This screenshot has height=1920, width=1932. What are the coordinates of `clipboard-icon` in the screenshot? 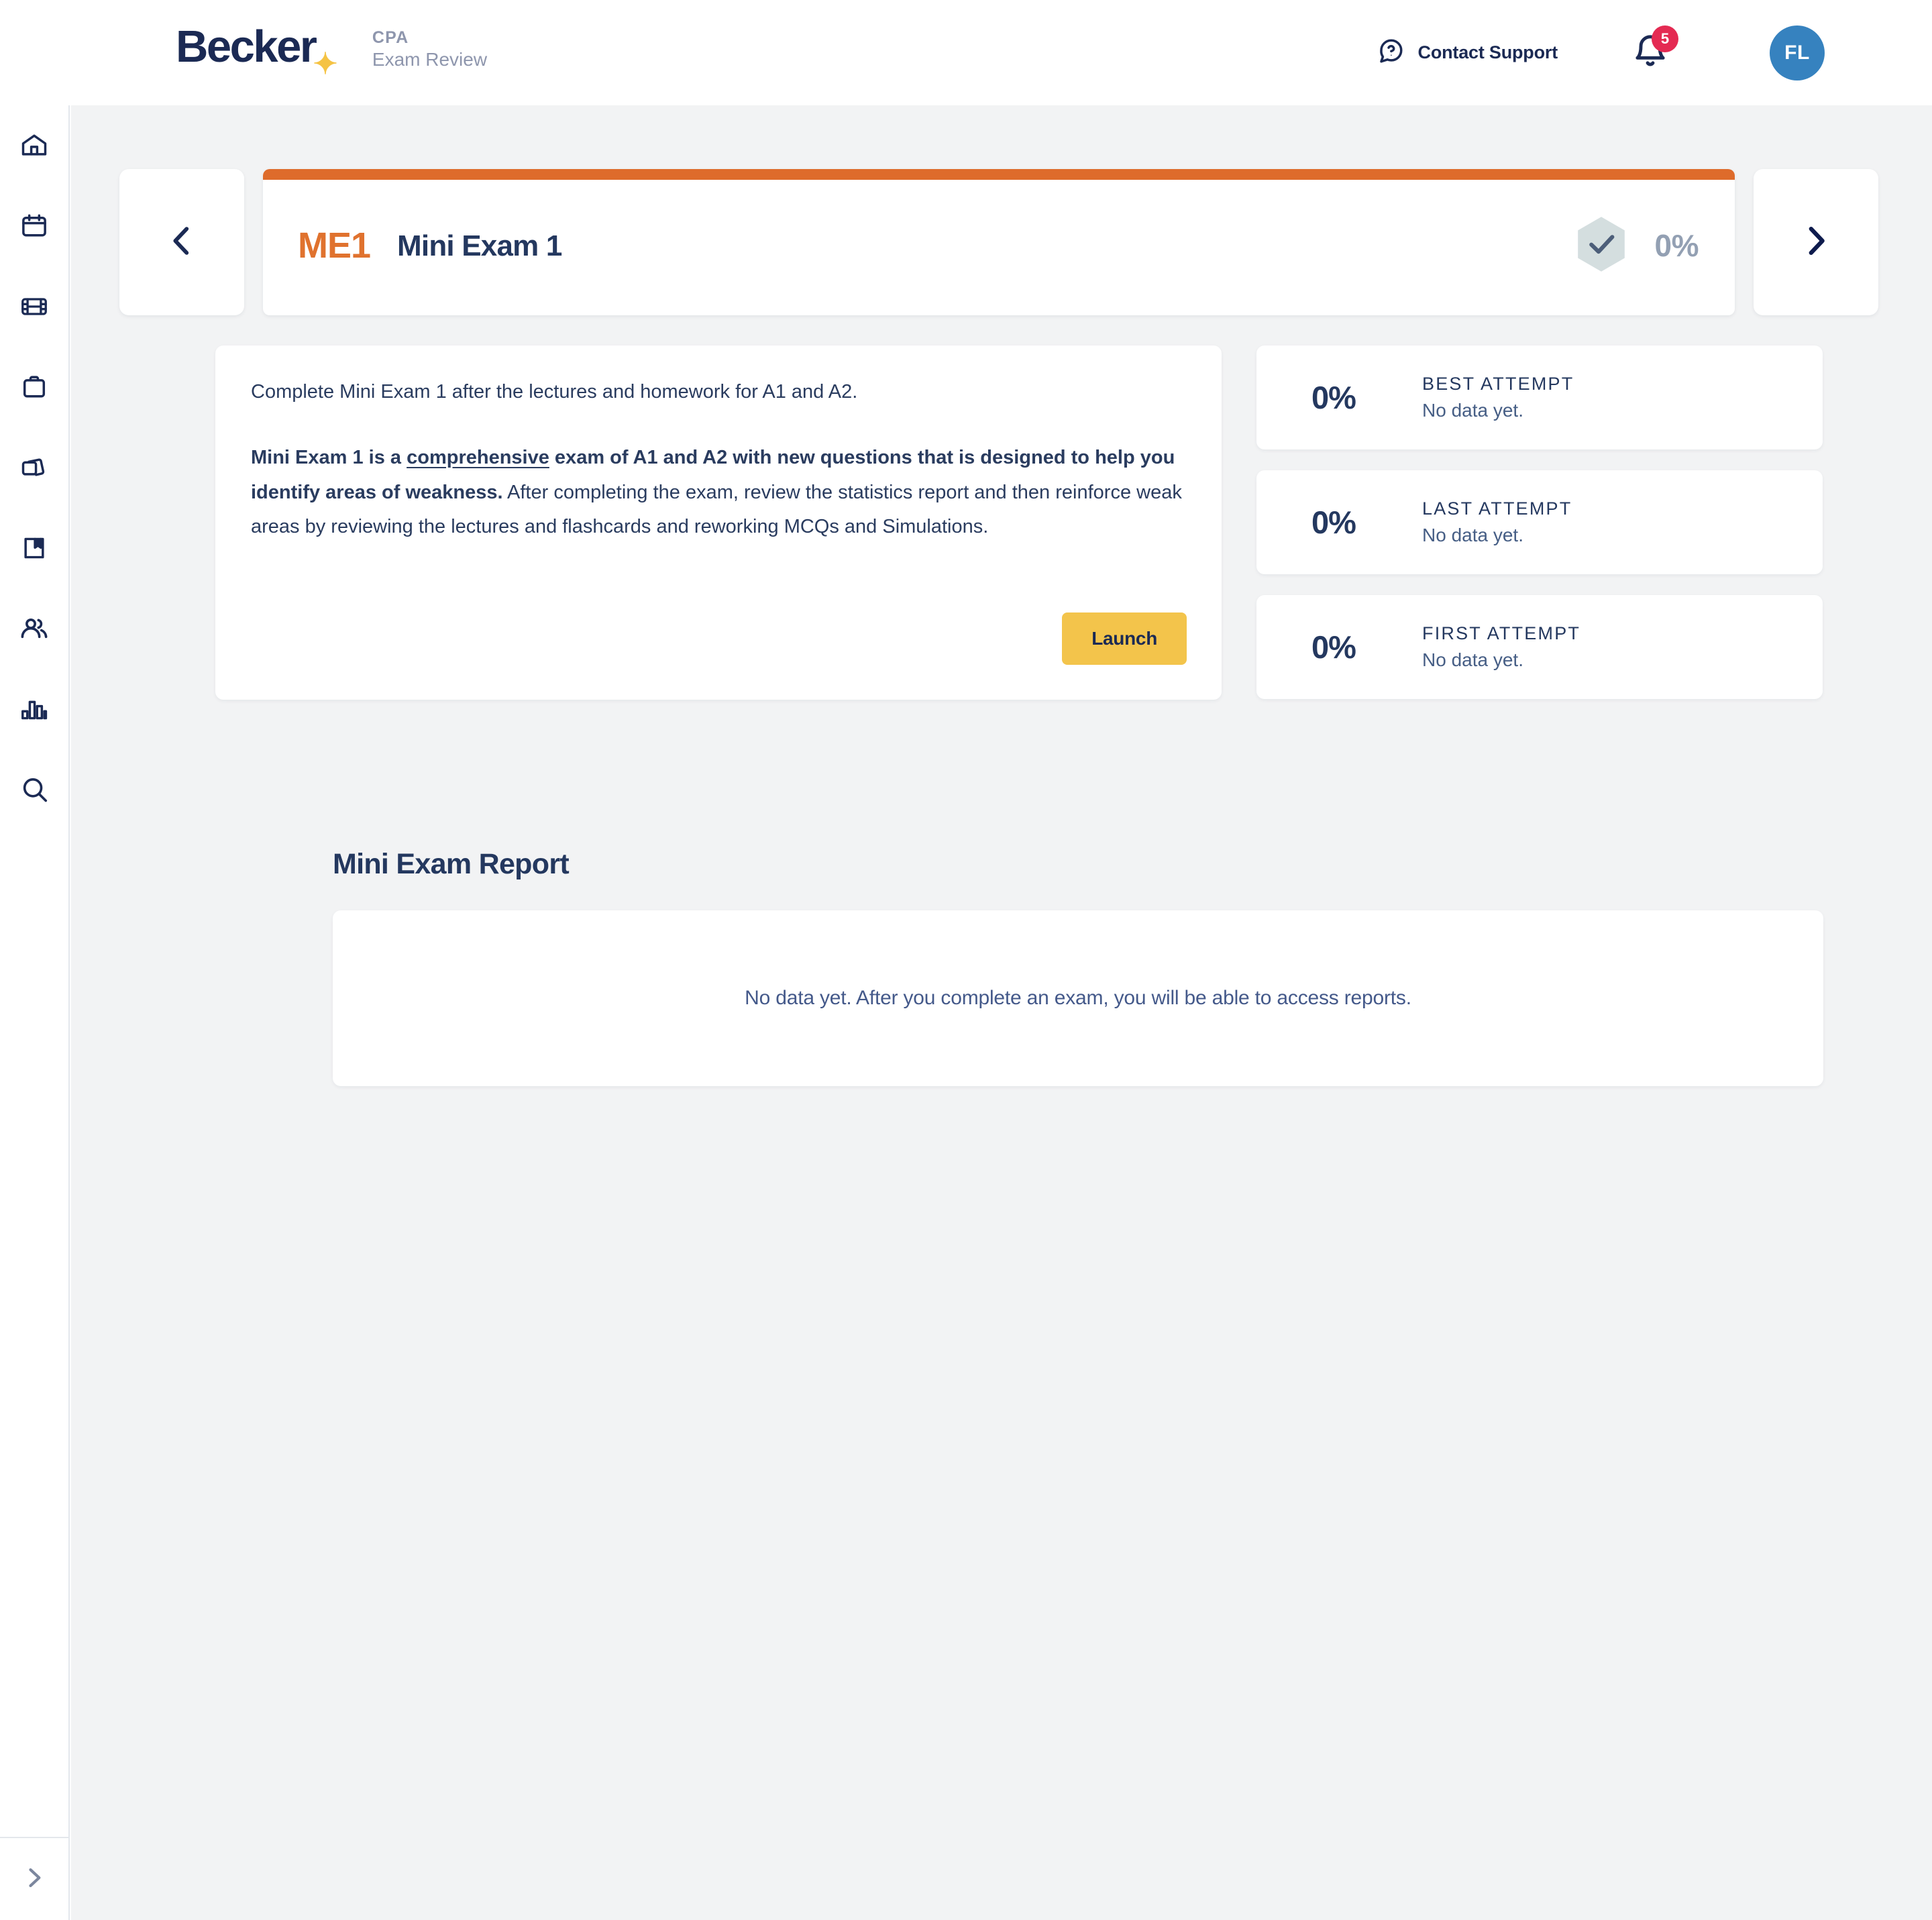 It's located at (34, 387).